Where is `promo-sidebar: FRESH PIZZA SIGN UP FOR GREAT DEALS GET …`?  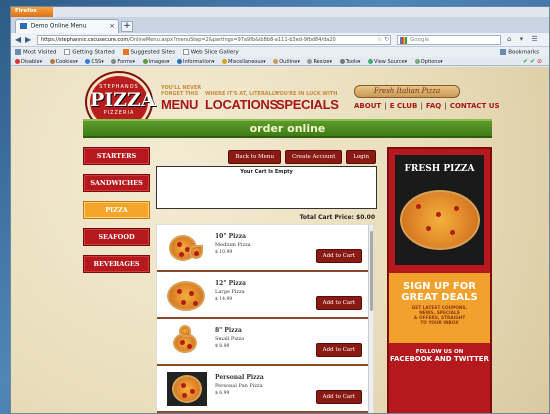 promo-sidebar: FRESH PIZZA SIGN UP FOR GREAT DEALS GET … is located at coordinates (439, 280).